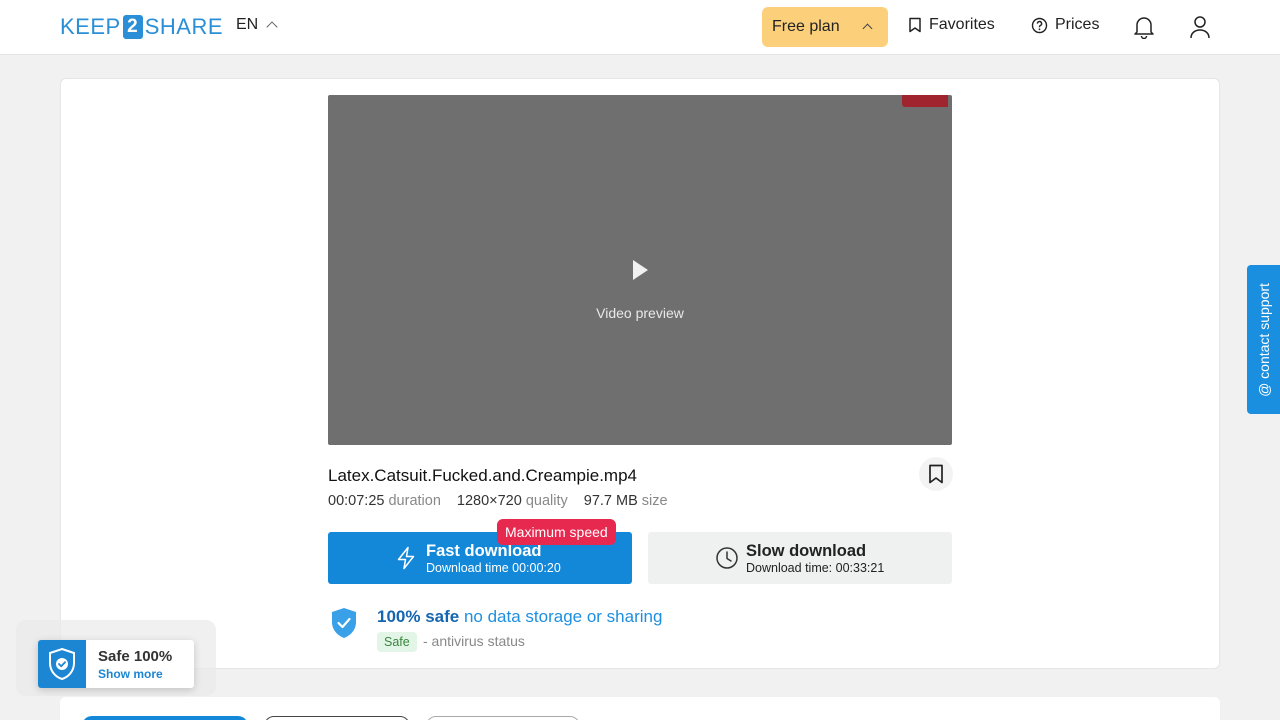  I want to click on slow-download-time: Download time: 00:33:21, so click(815, 568).